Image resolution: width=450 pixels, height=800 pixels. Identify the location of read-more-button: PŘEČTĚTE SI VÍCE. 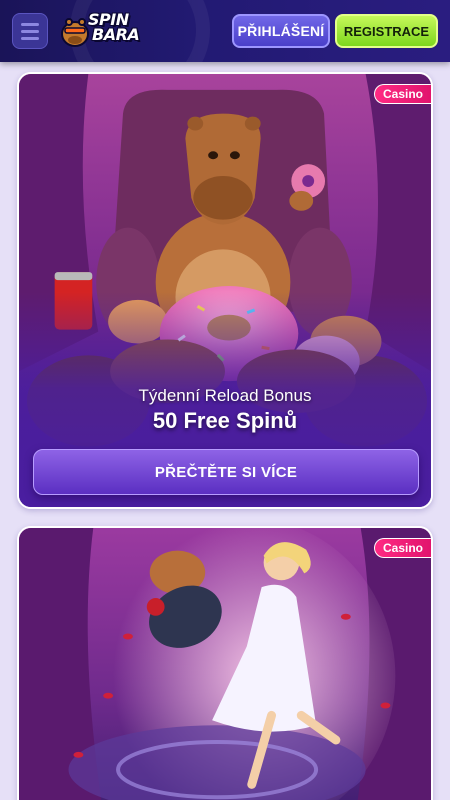
(226, 472).